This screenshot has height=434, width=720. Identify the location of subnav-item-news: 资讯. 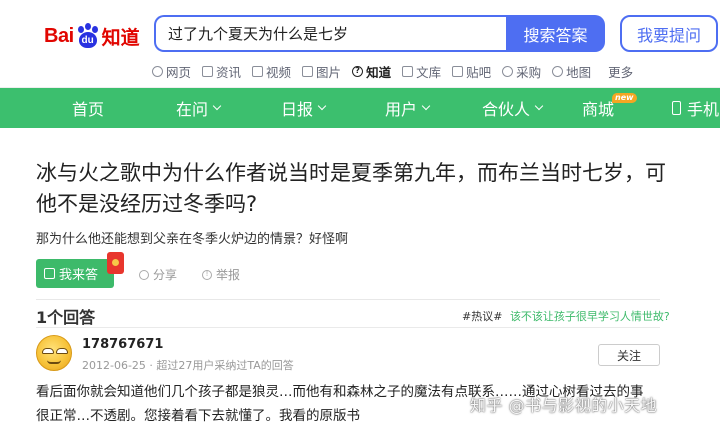
(221, 71).